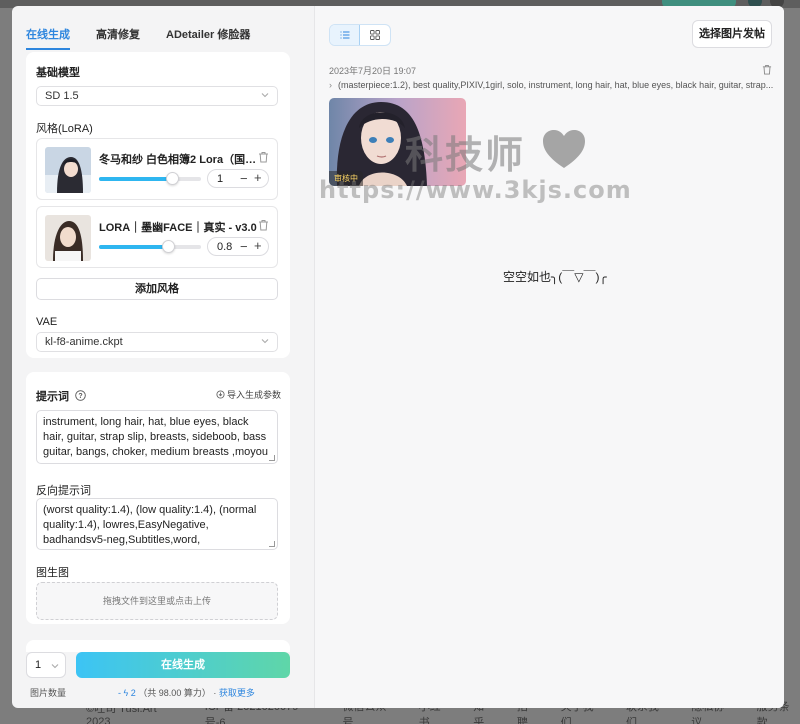 The width and height of the screenshot is (800, 724). What do you see at coordinates (237, 693) in the screenshot?
I see `get-more-link: 获取更多` at bounding box center [237, 693].